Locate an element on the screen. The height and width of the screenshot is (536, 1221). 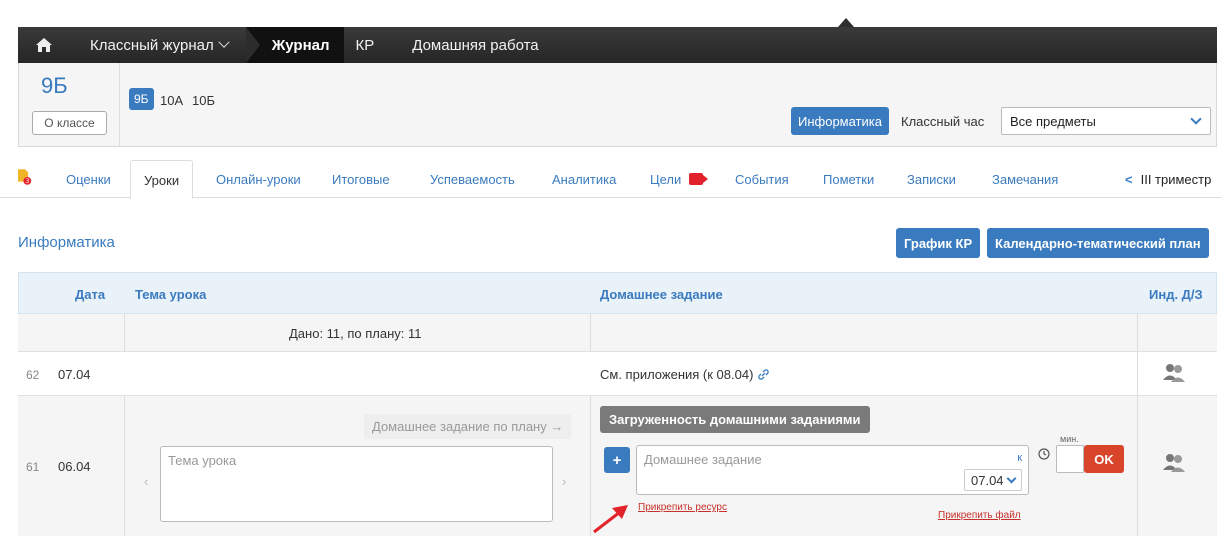
trimester-selector: < III триместр is located at coordinates (1168, 179).